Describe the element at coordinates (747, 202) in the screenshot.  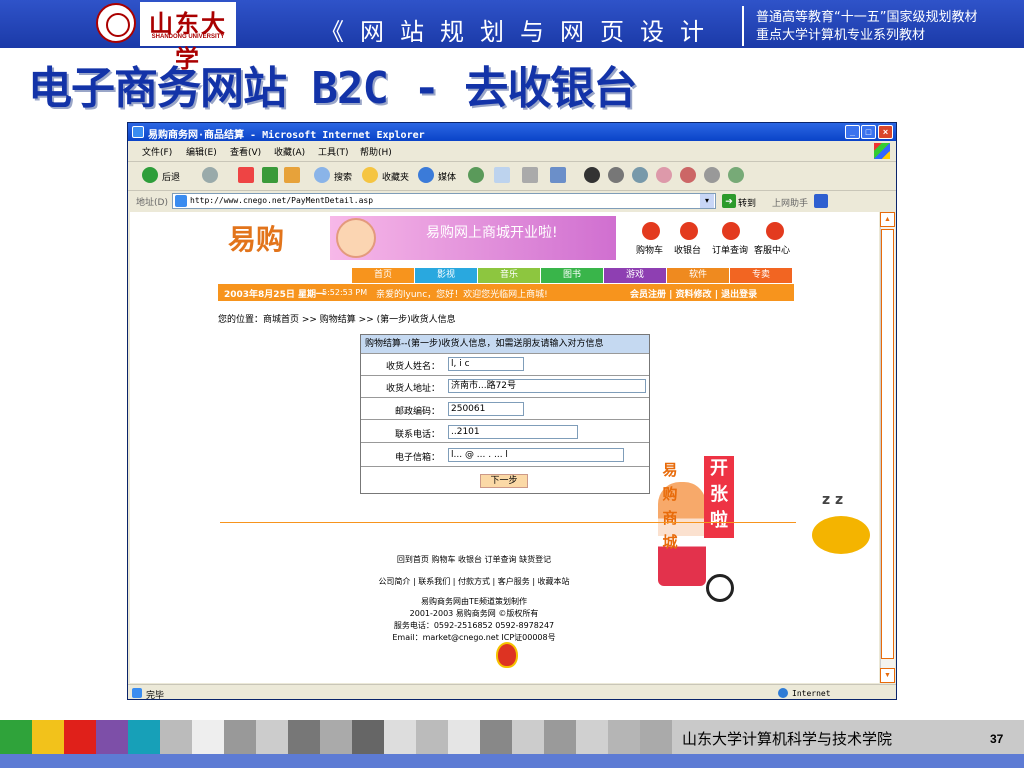
I see `go-button: 转到` at that location.